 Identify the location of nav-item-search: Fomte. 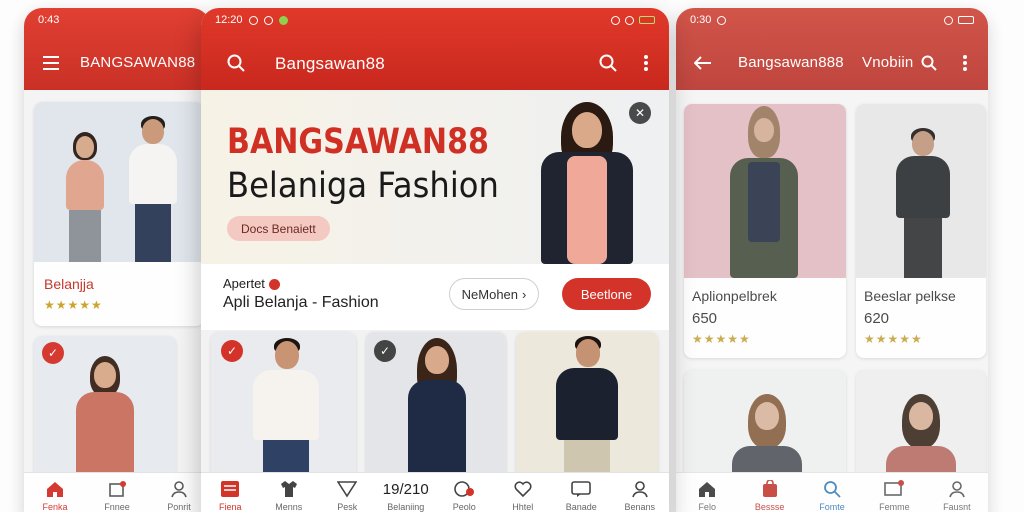
(832, 492).